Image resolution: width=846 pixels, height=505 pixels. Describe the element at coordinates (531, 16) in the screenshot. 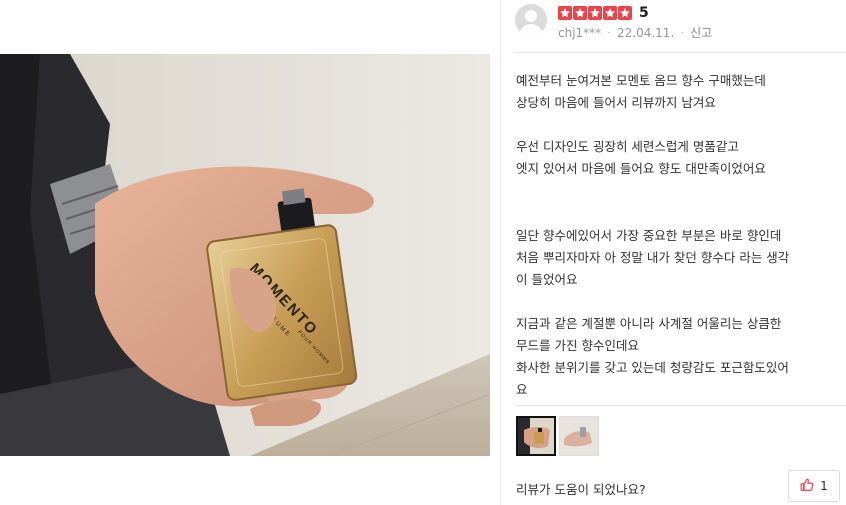

I see `avatar-head` at that location.